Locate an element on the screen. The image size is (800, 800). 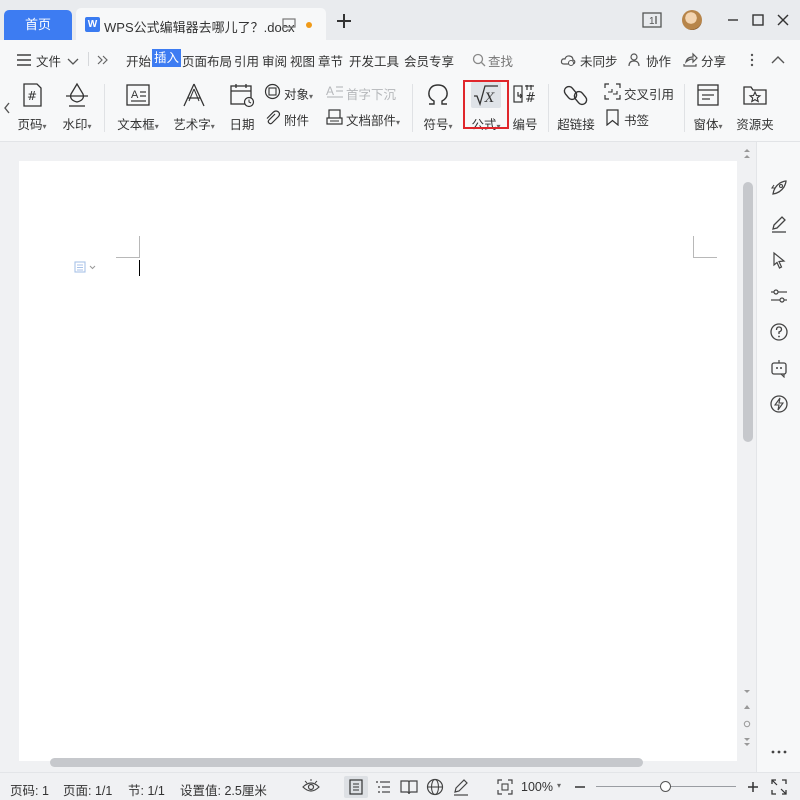
new-tab-plus-icon is located at coordinates (344, 21).